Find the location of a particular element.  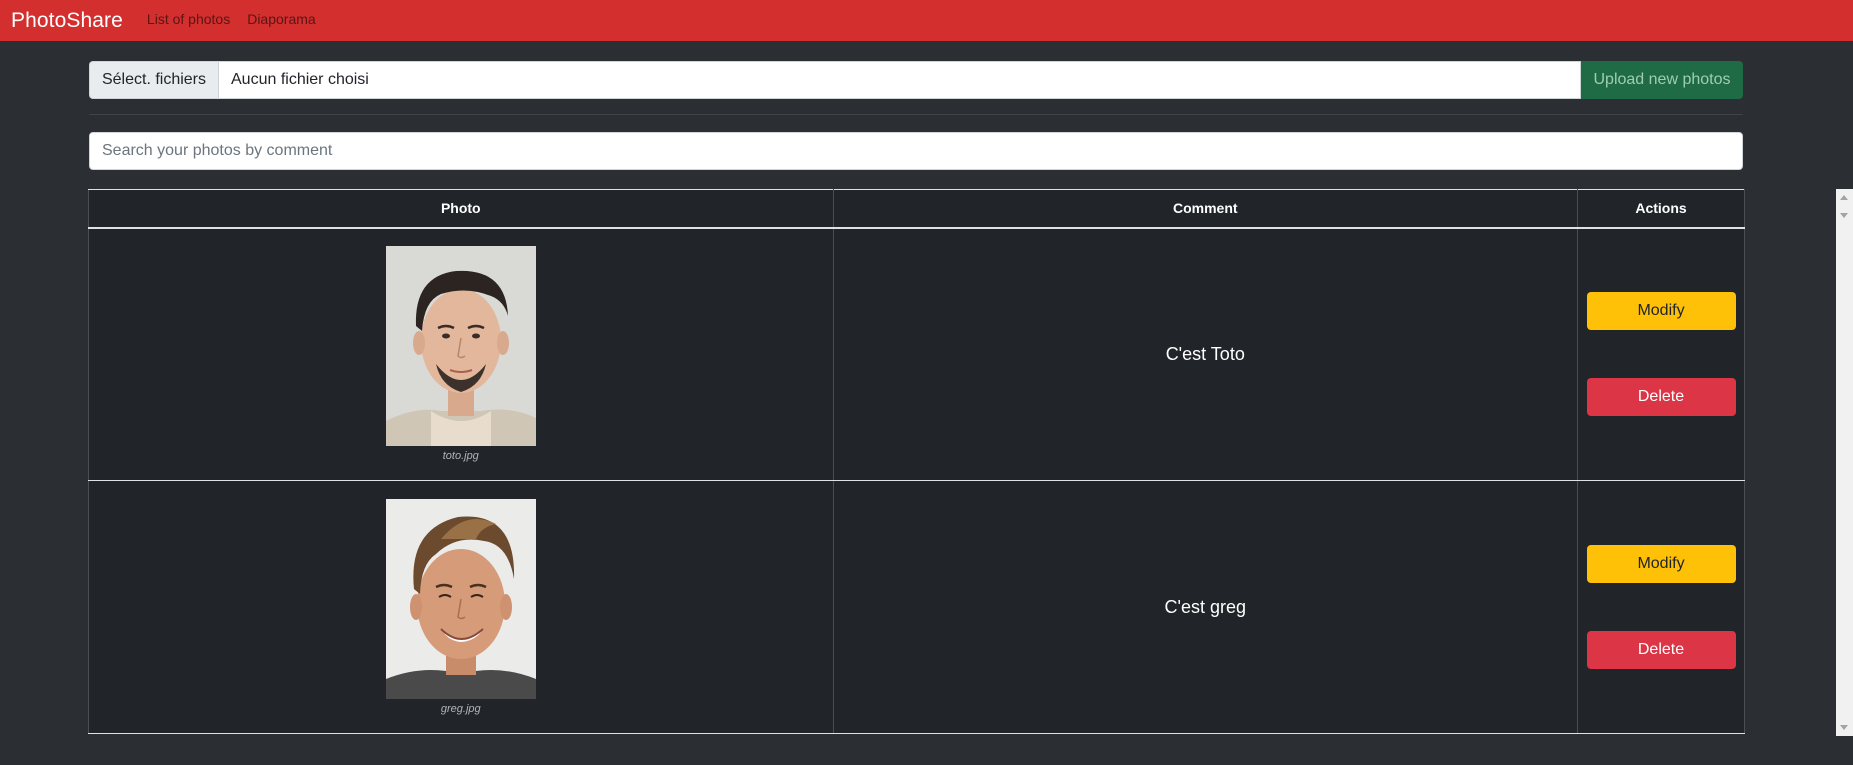

photo-comment: C'est Toto is located at coordinates (1205, 353).